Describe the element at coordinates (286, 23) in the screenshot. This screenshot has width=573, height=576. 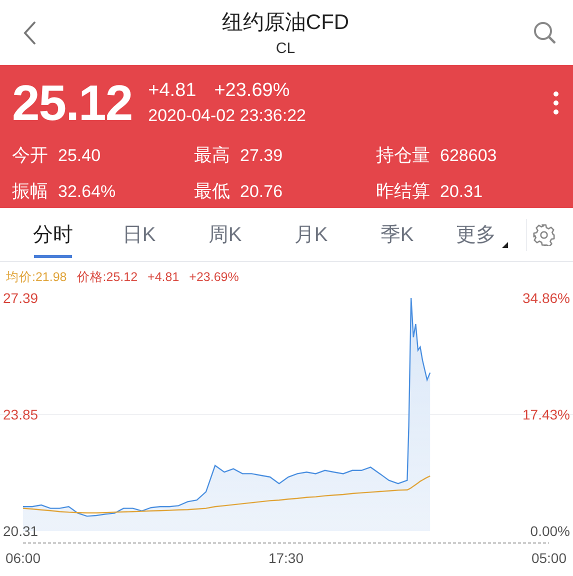
I see `page-title: 纽约原油CFD` at that location.